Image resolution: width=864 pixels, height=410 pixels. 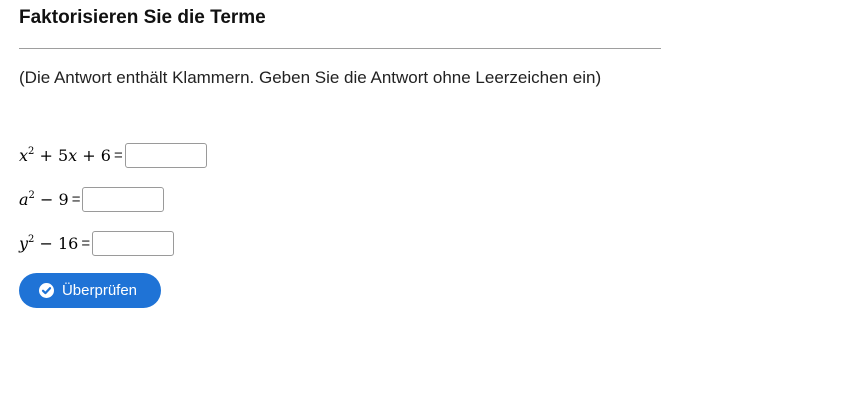 I want to click on term-1-part: + 5, so click(x=51, y=155).